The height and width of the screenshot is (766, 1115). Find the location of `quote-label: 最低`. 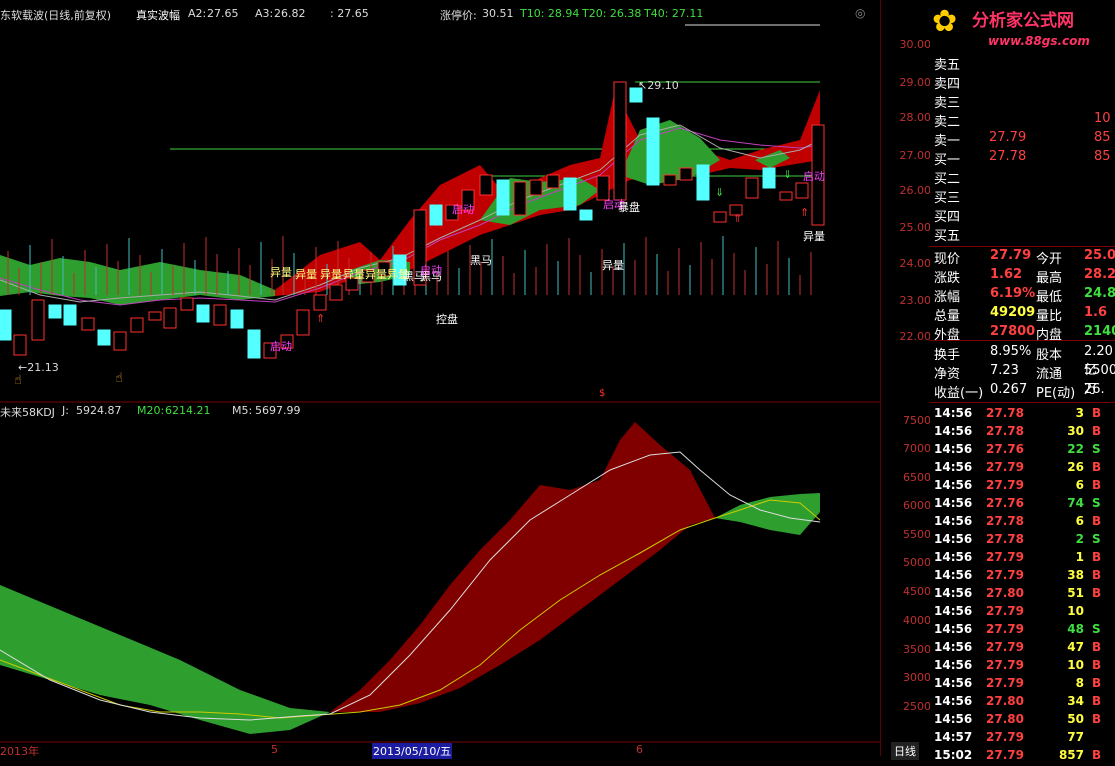

quote-label: 最低 is located at coordinates (1049, 297).